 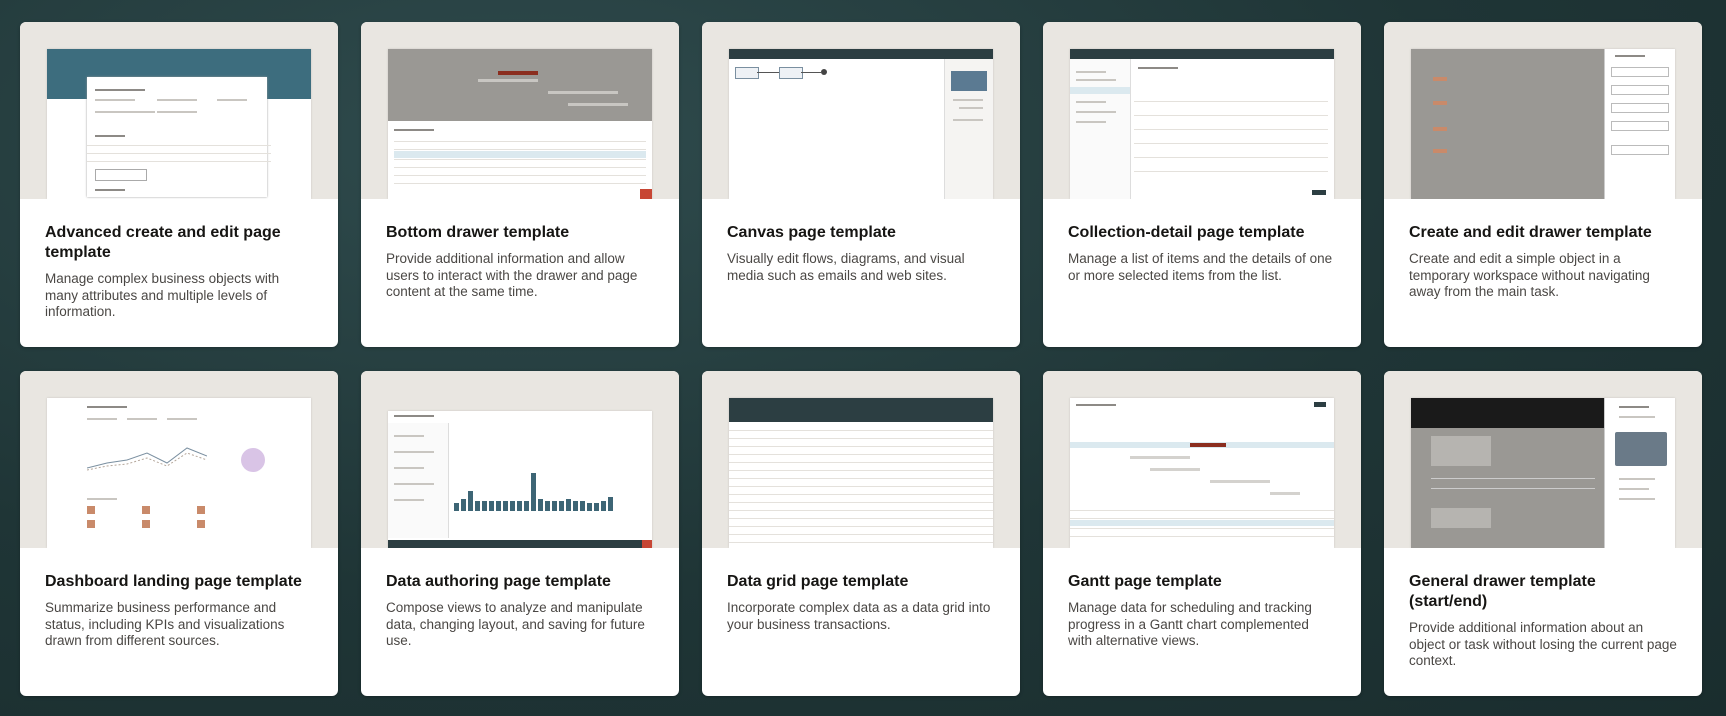 I want to click on card-title: General drawer template (start/end), so click(x=1502, y=591).